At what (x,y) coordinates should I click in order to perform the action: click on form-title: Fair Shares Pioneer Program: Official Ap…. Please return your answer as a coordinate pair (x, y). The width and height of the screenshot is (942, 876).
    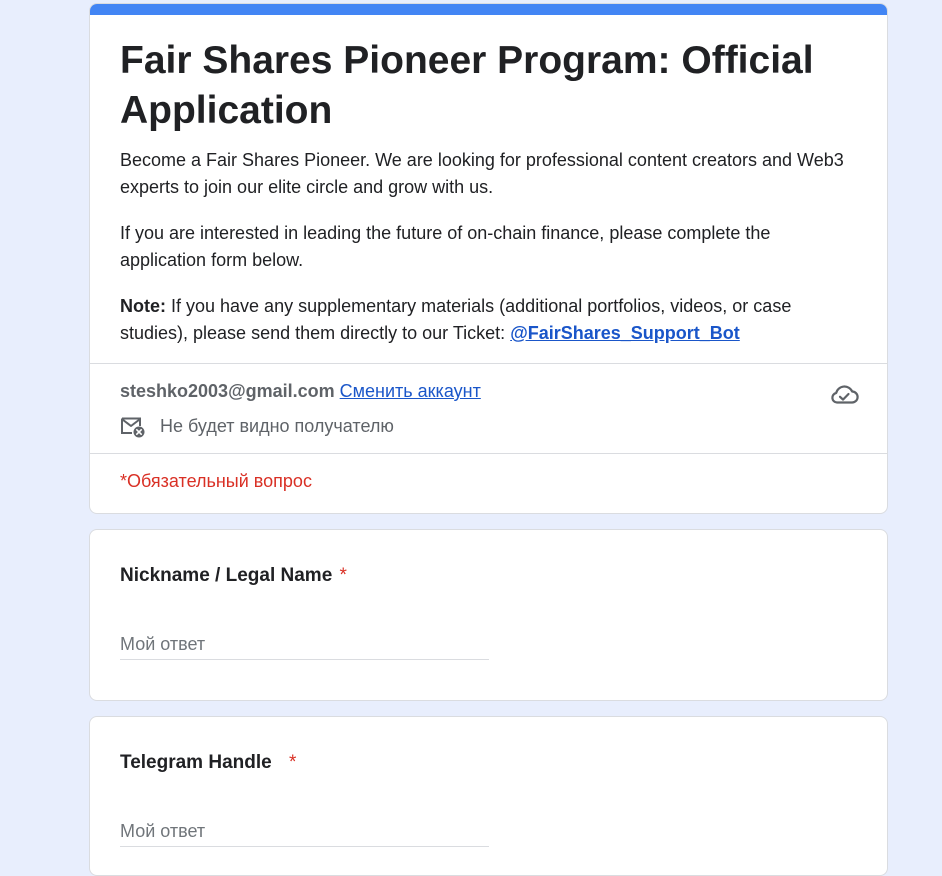
    Looking at the image, I should click on (467, 85).